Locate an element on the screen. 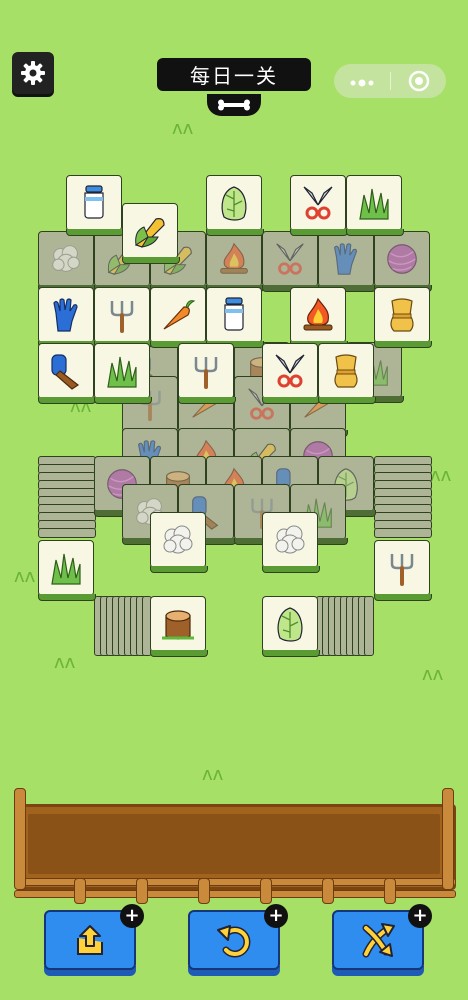 The height and width of the screenshot is (1000, 468). shuffle-icon is located at coordinates (378, 940).